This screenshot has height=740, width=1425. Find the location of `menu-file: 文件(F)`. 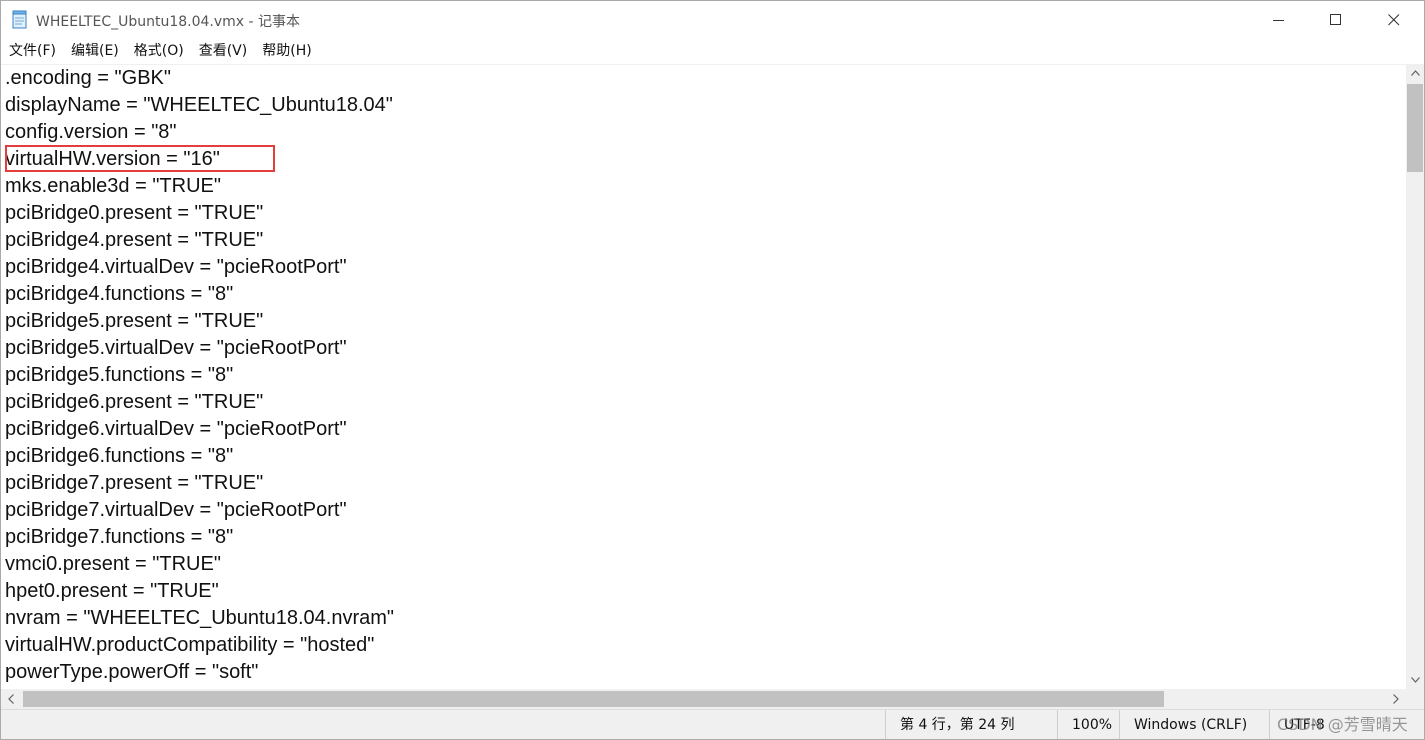

menu-file: 文件(F) is located at coordinates (32, 51).